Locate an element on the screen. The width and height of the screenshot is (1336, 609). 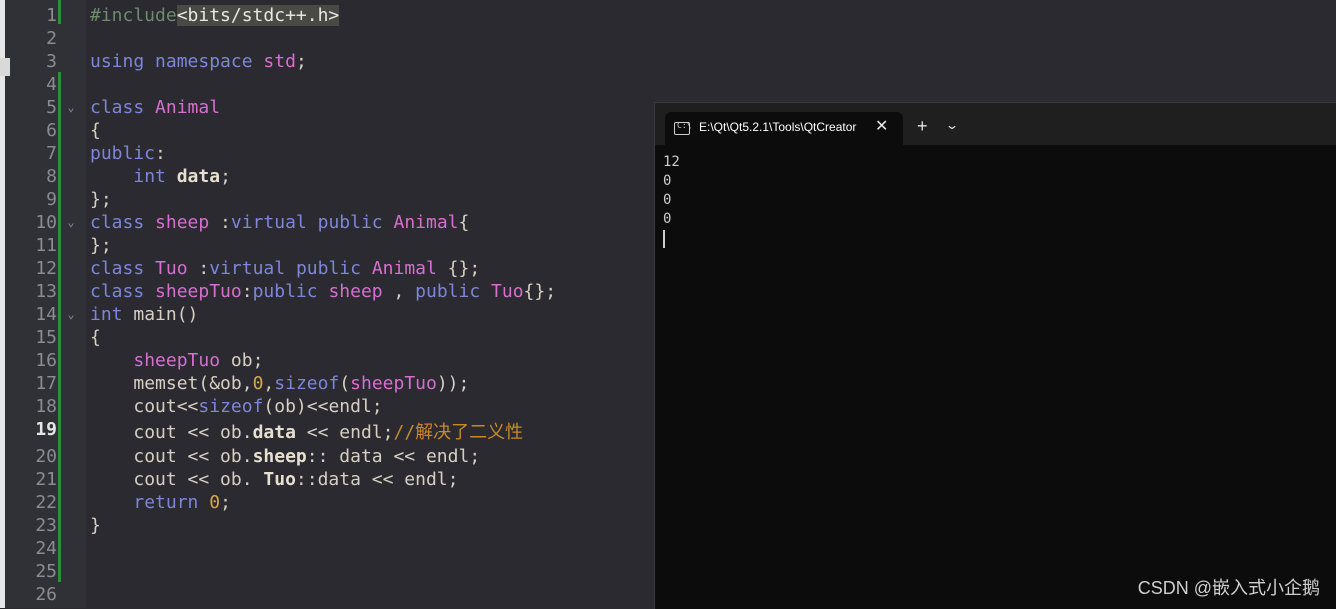
punctuation: )); is located at coordinates (453, 383).